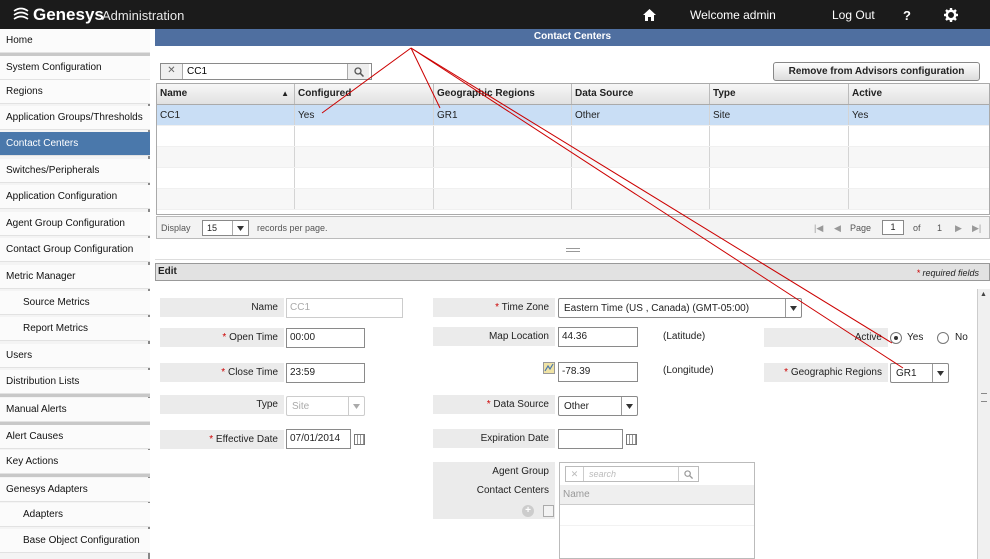  Describe the element at coordinates (984, 397) in the screenshot. I see `scroll-thumb` at that location.